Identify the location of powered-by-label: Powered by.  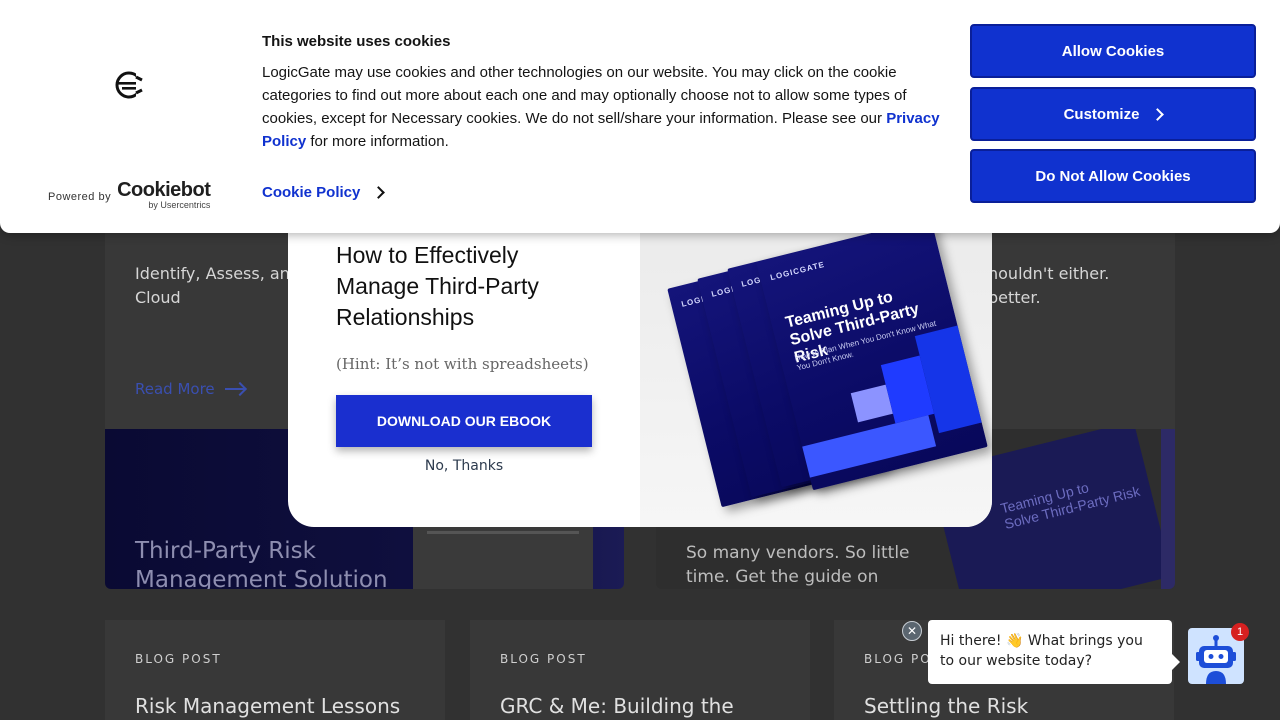
(80, 197).